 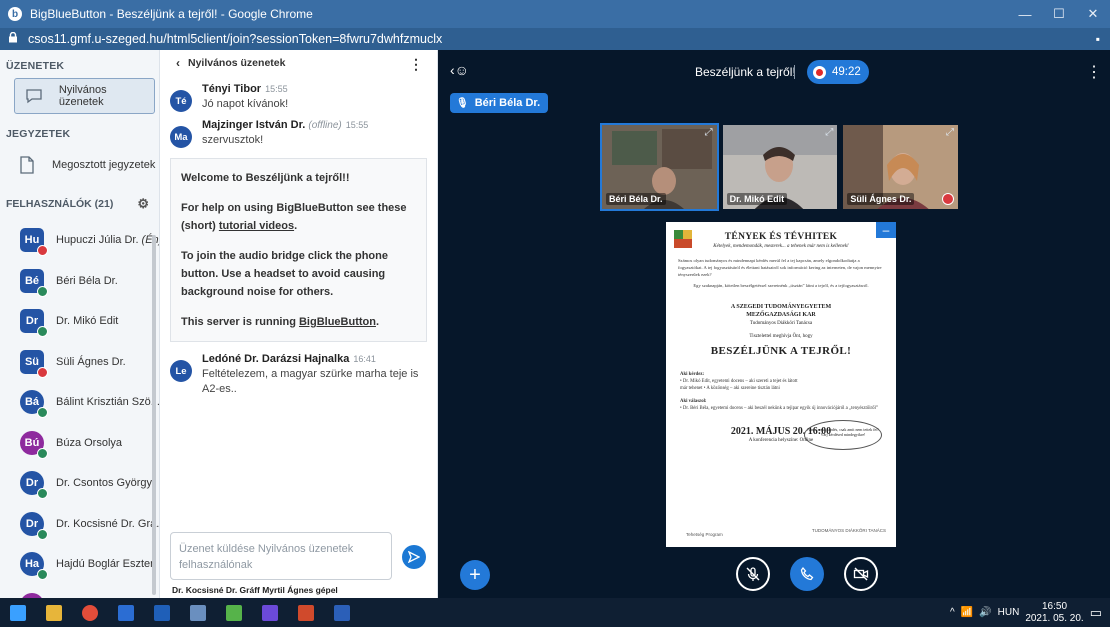 I want to click on shared-notes-label: Megosztott jegyzetek, so click(x=104, y=165).